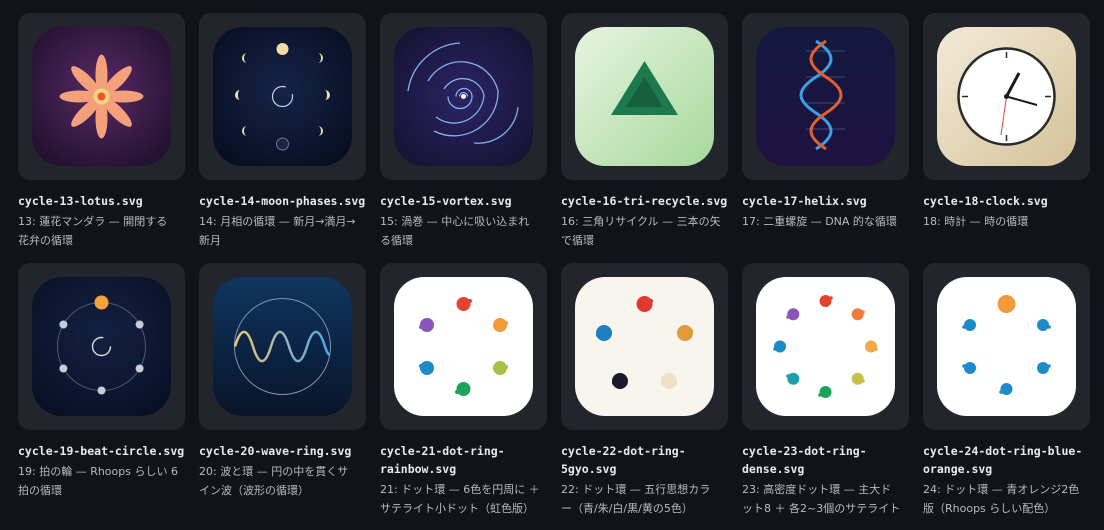 The height and width of the screenshot is (530, 1104). What do you see at coordinates (460, 499) in the screenshot?
I see `file-description: 21: ドット環 — 6色を円周に ＋ サテライト小ドット（虹色版）` at bounding box center [460, 499].